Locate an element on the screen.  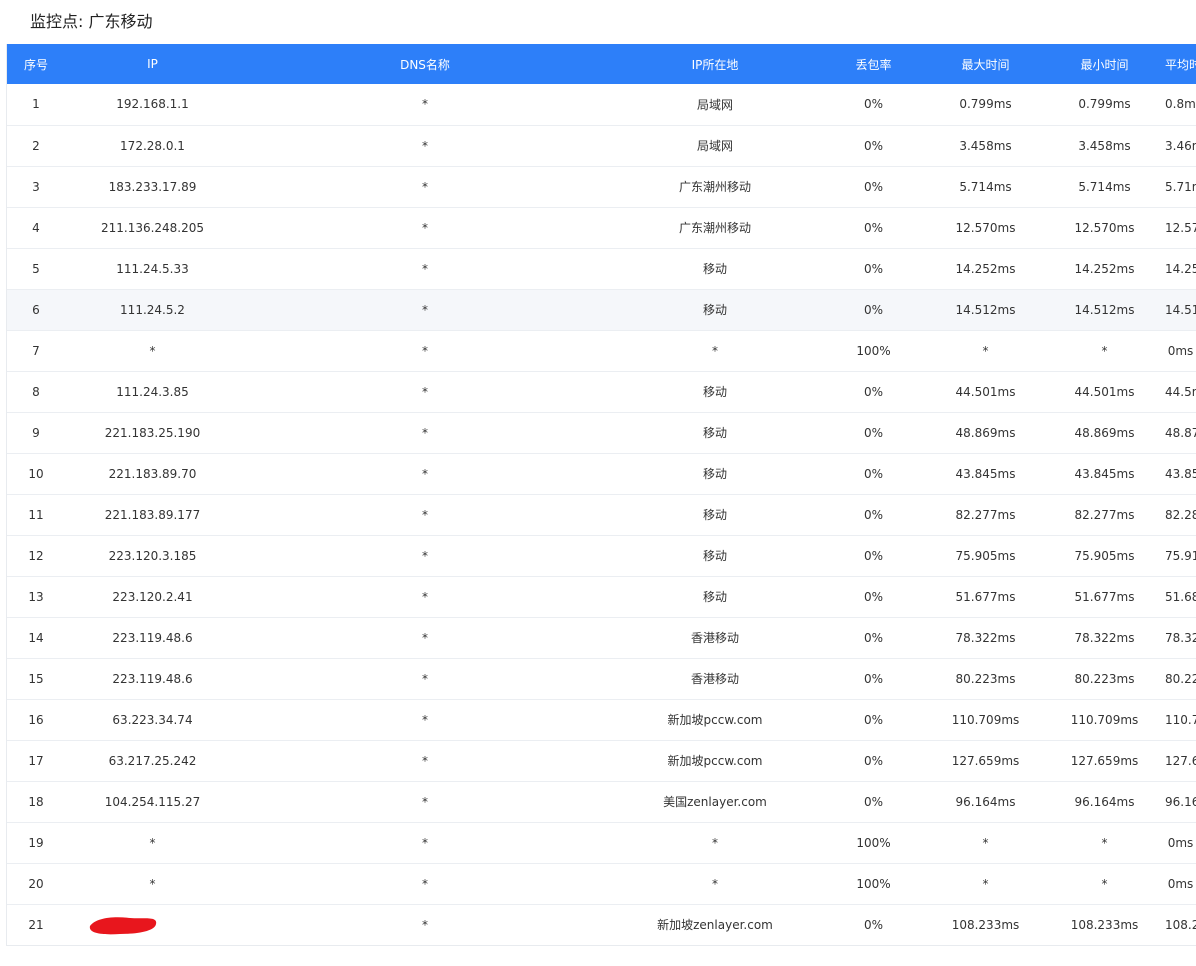
cell-avg-time: 75.91ms is located at coordinates (1180, 555).